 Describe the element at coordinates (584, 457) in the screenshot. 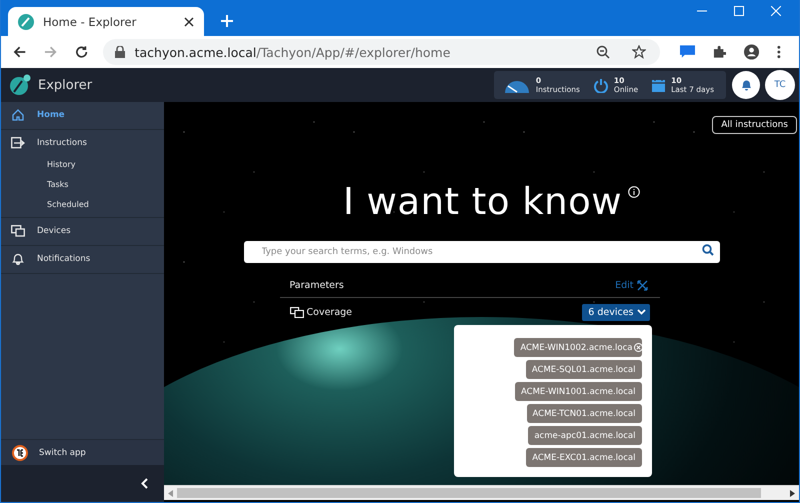

I see `device-chip: ACME-EXC01.acme.local` at that location.